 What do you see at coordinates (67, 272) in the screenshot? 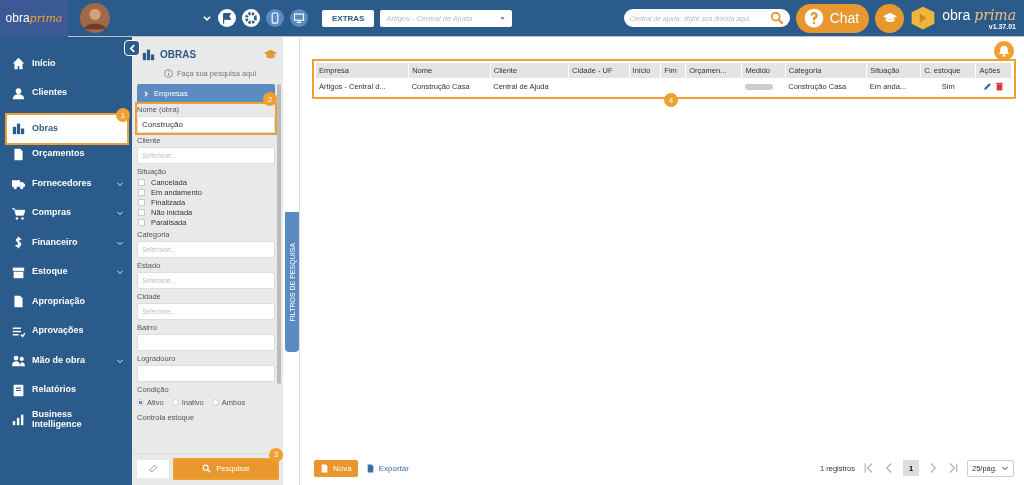
I see `sidebar-item: Estoque` at bounding box center [67, 272].